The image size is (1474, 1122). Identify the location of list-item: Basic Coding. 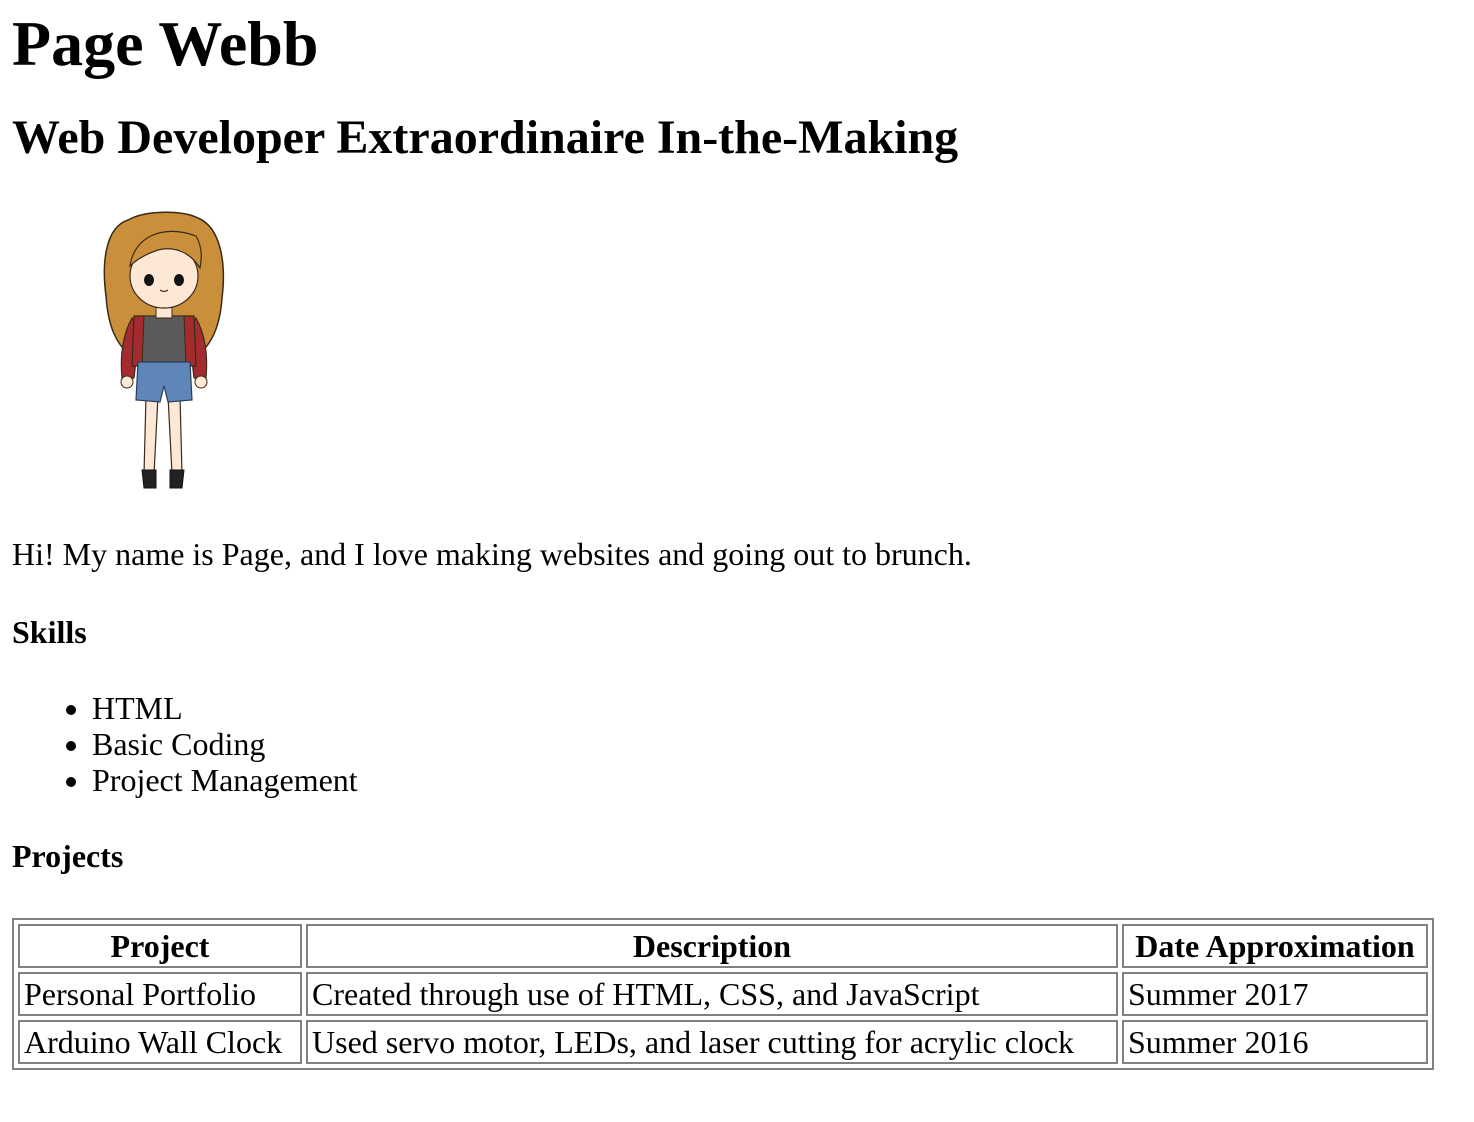
(777, 744).